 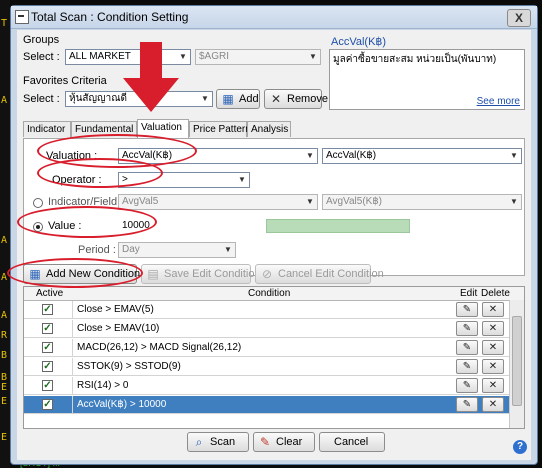 I want to click on scan-button: ⌕ Scan, so click(x=218, y=442).